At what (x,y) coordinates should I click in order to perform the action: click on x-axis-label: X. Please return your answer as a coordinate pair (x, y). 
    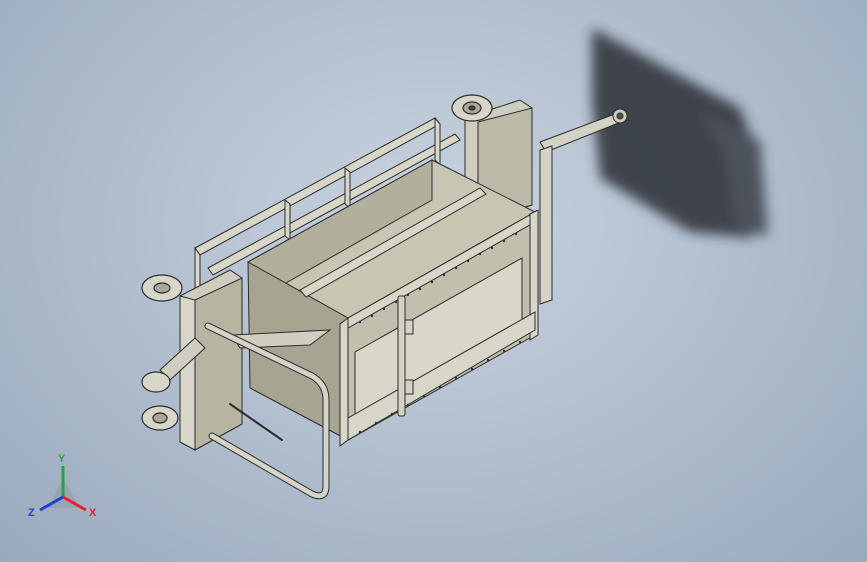
    Looking at the image, I should click on (93, 513).